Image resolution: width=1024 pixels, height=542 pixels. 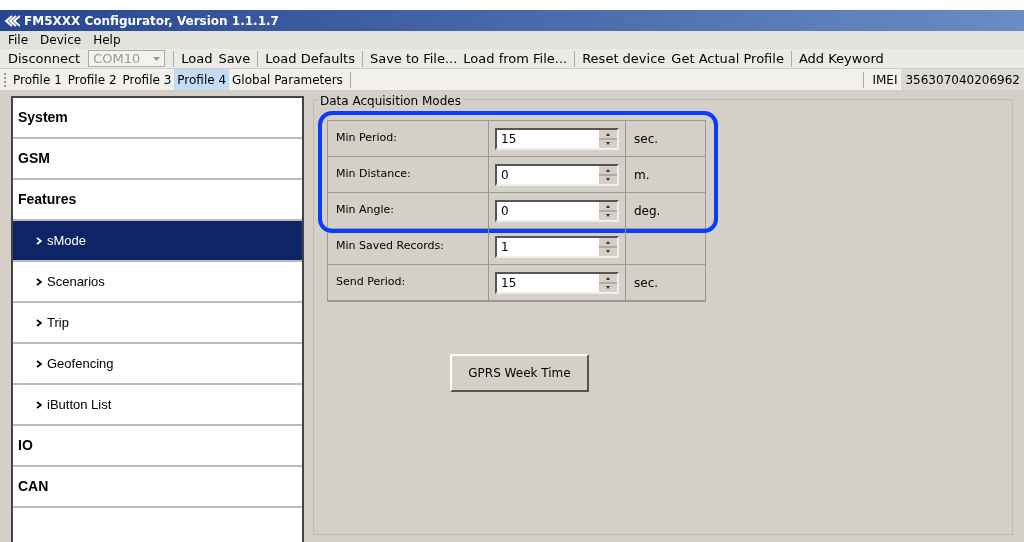 I want to click on menu-item: File, so click(x=18, y=40).